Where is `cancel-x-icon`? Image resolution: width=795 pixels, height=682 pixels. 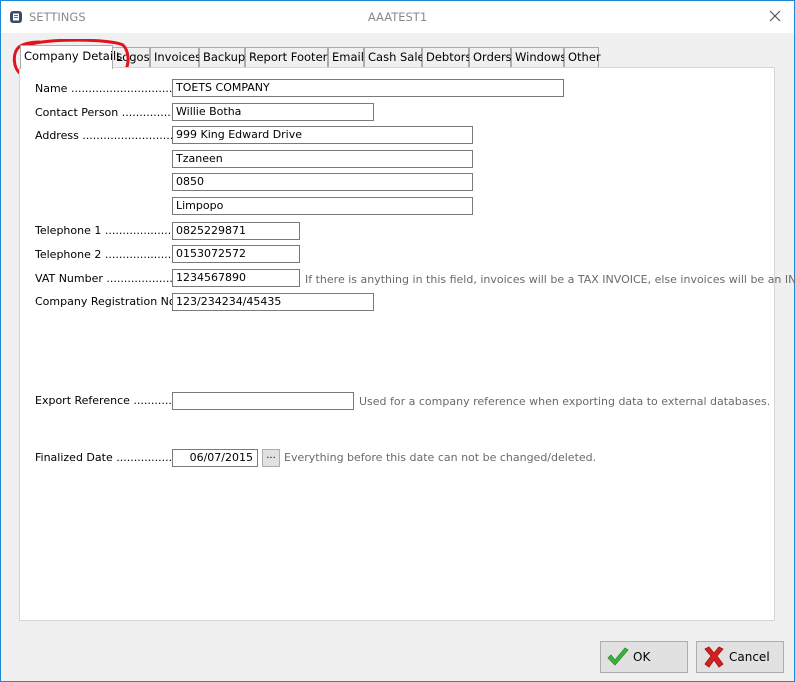
cancel-x-icon is located at coordinates (714, 657).